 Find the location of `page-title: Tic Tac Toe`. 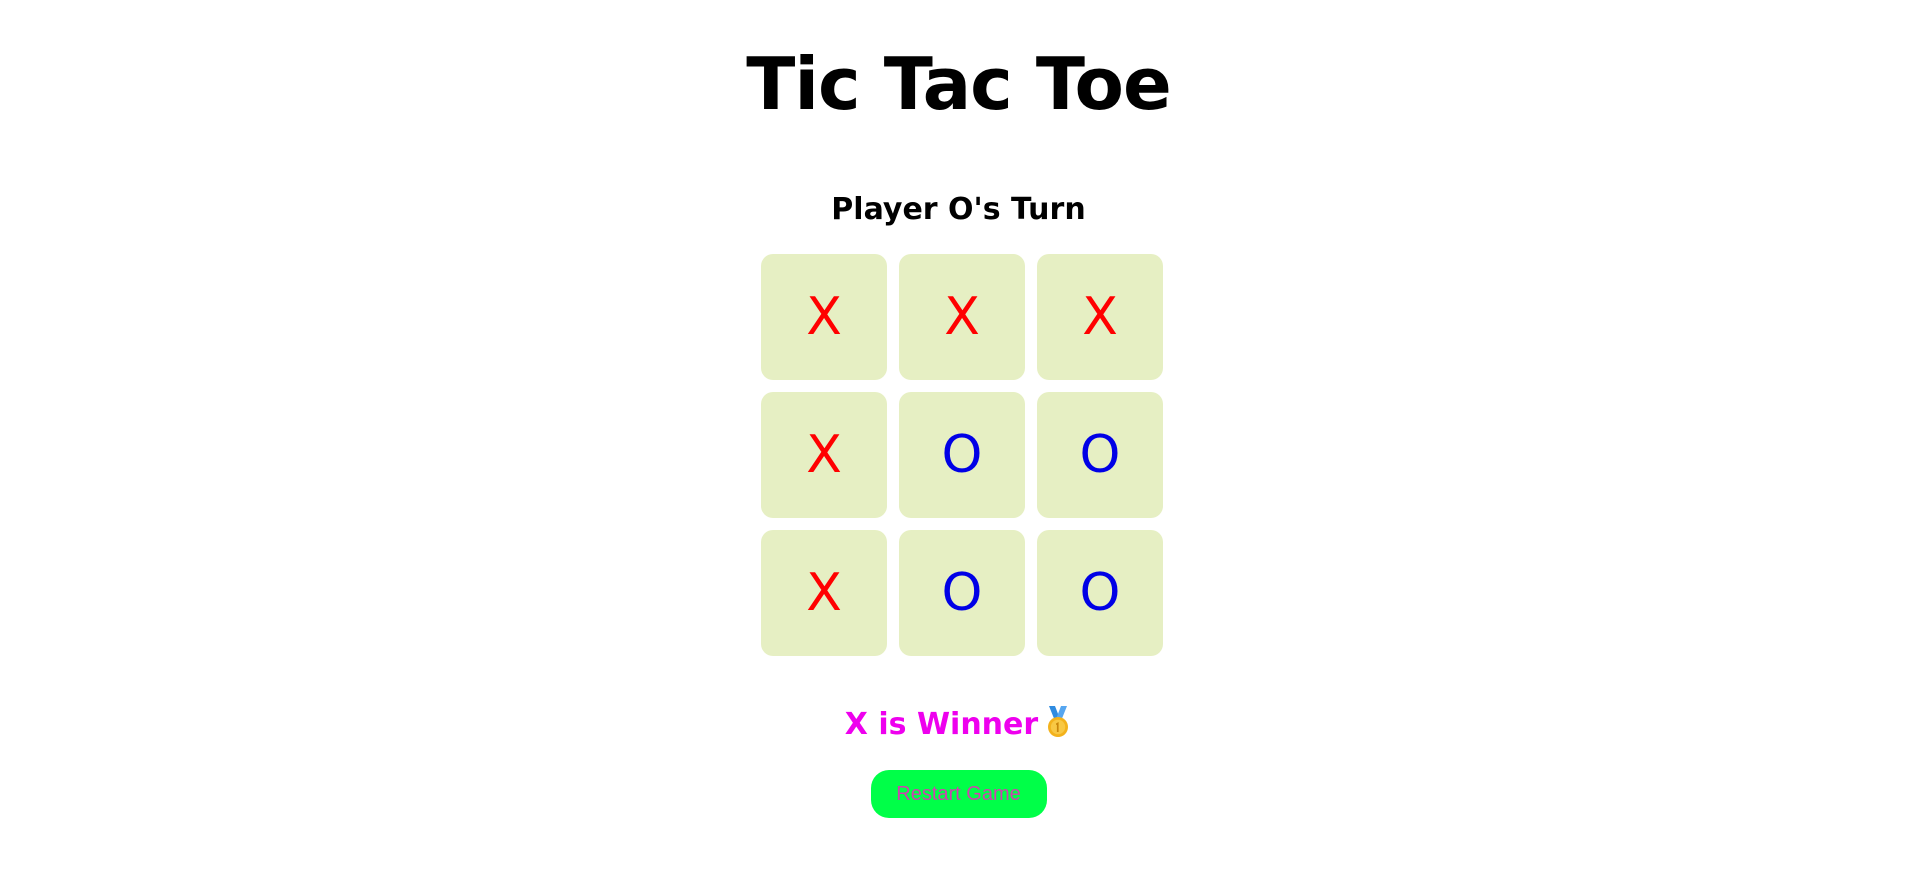

page-title: Tic Tac Toe is located at coordinates (959, 84).